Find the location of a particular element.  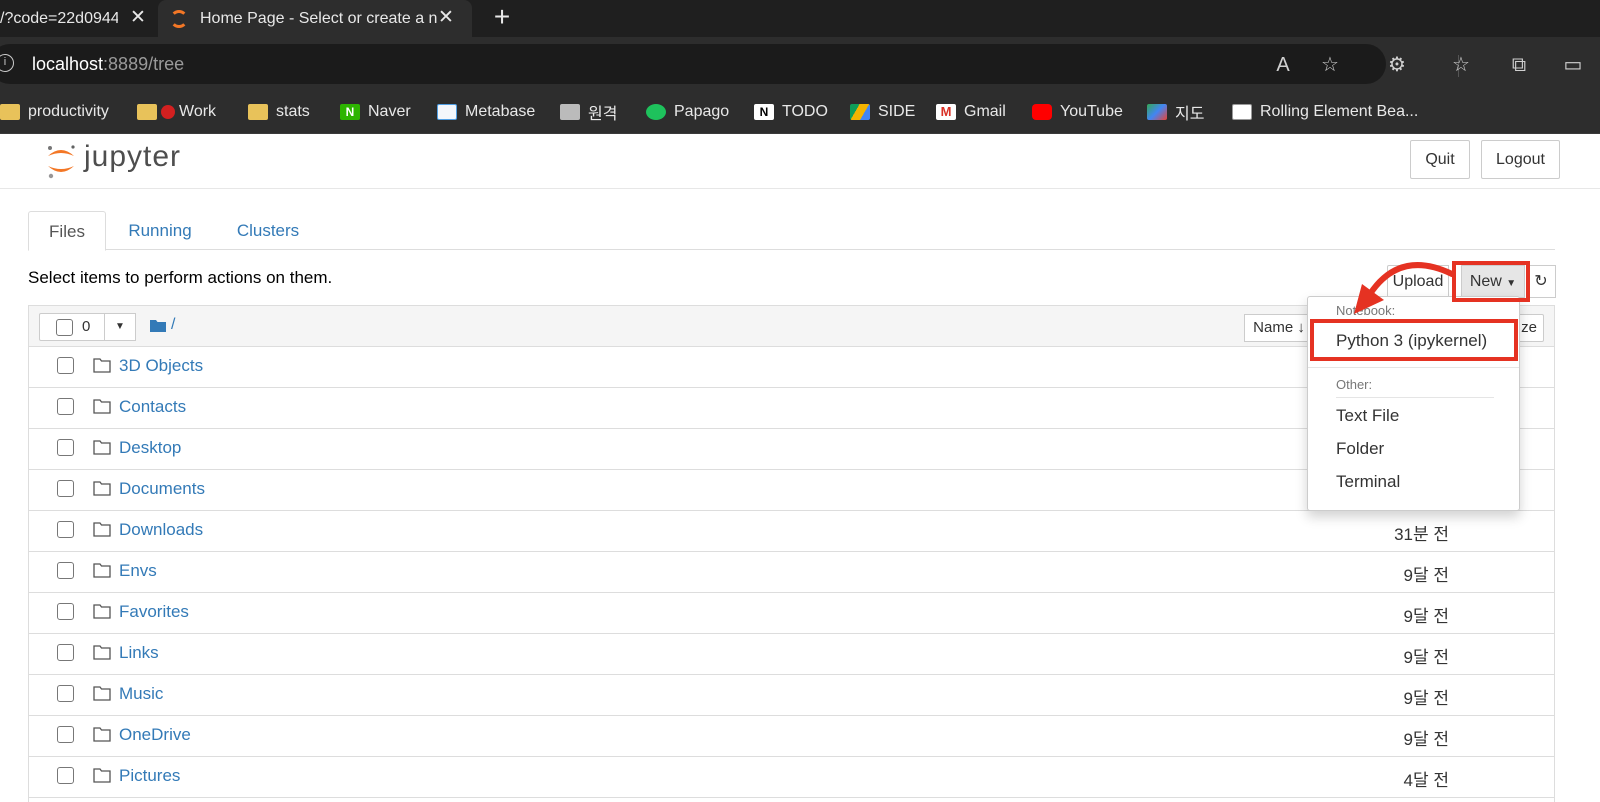

refresh-icon: ↻ is located at coordinates (1541, 281).